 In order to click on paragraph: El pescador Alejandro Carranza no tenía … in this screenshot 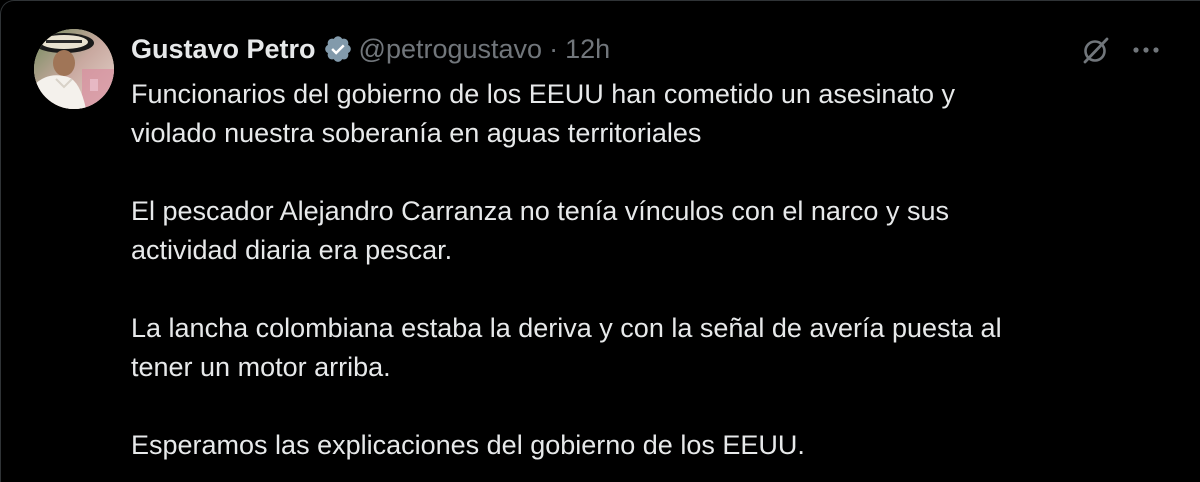, I will do `click(651, 231)`.